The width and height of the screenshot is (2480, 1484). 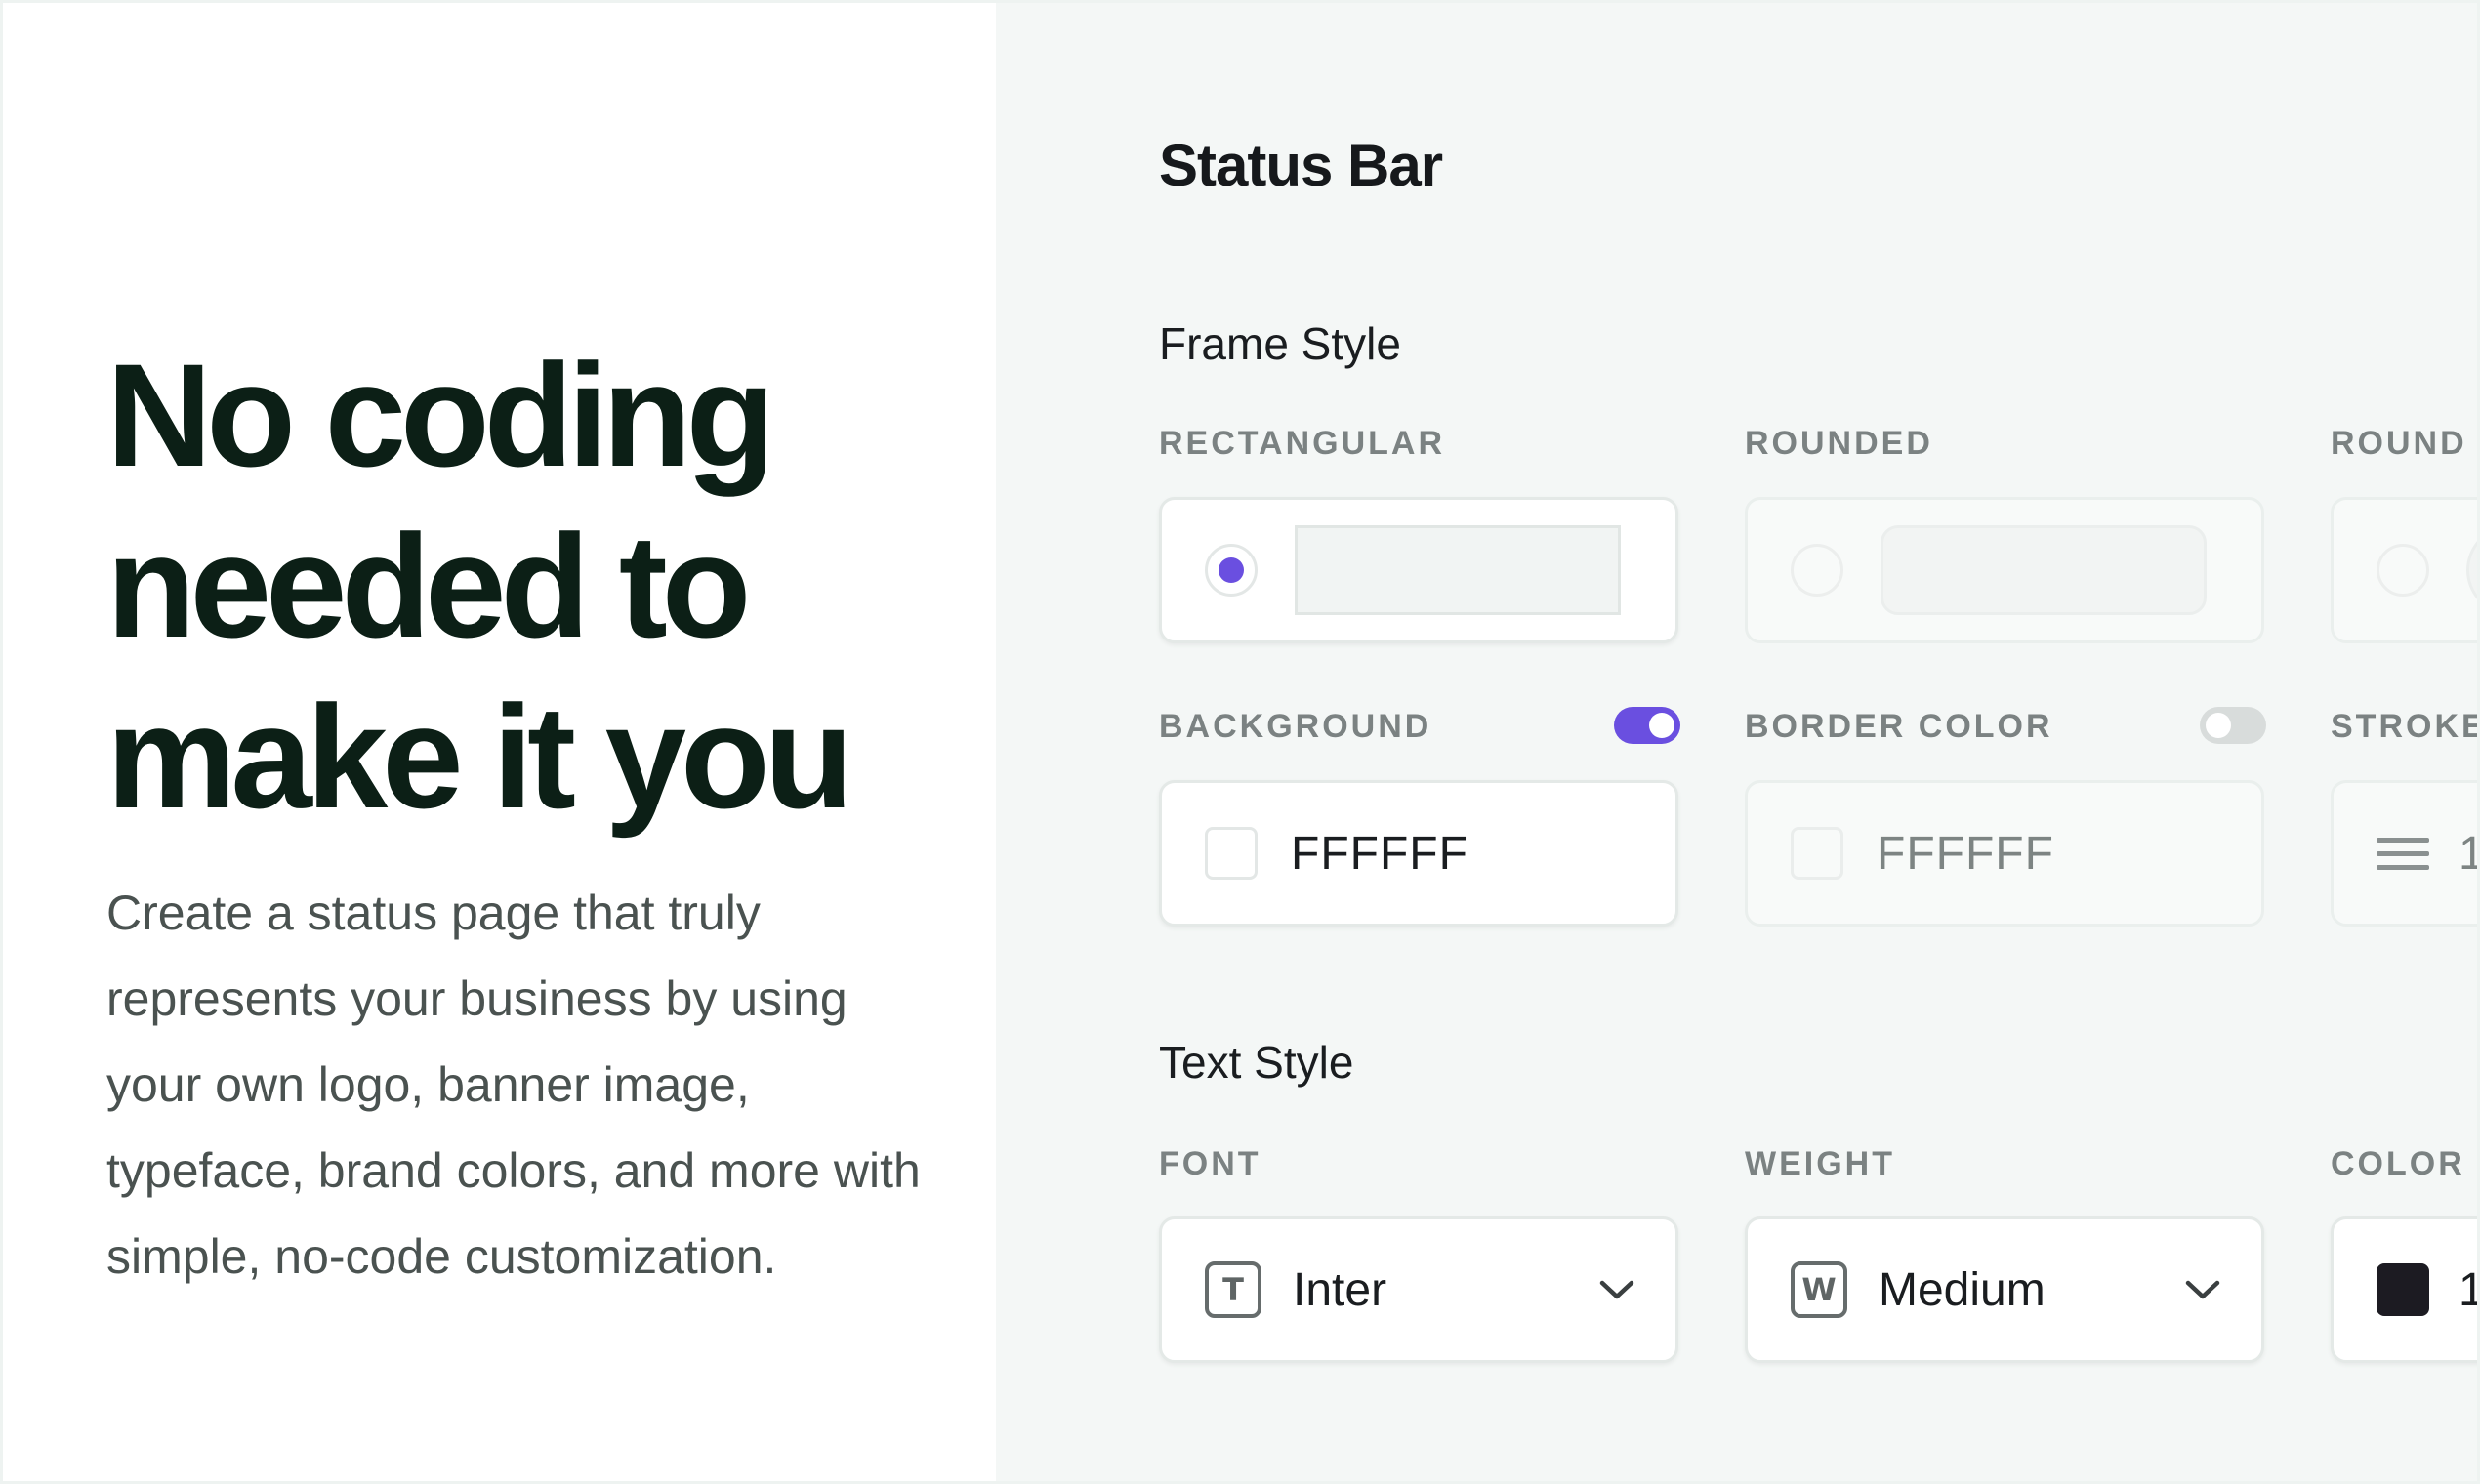 I want to click on stroke-width-icon, so click(x=2403, y=854).